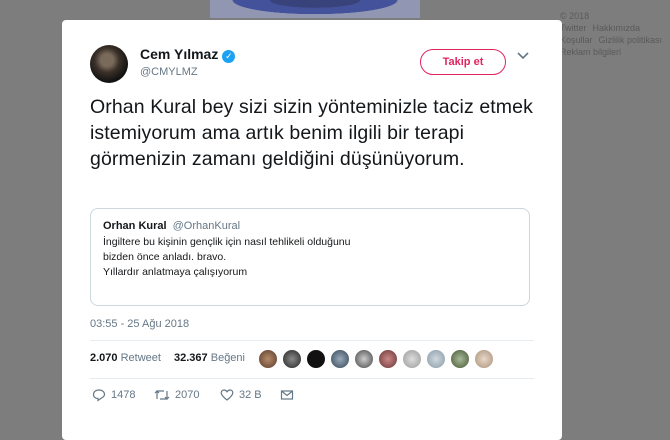  What do you see at coordinates (99, 395) in the screenshot?
I see `reply-icon` at bounding box center [99, 395].